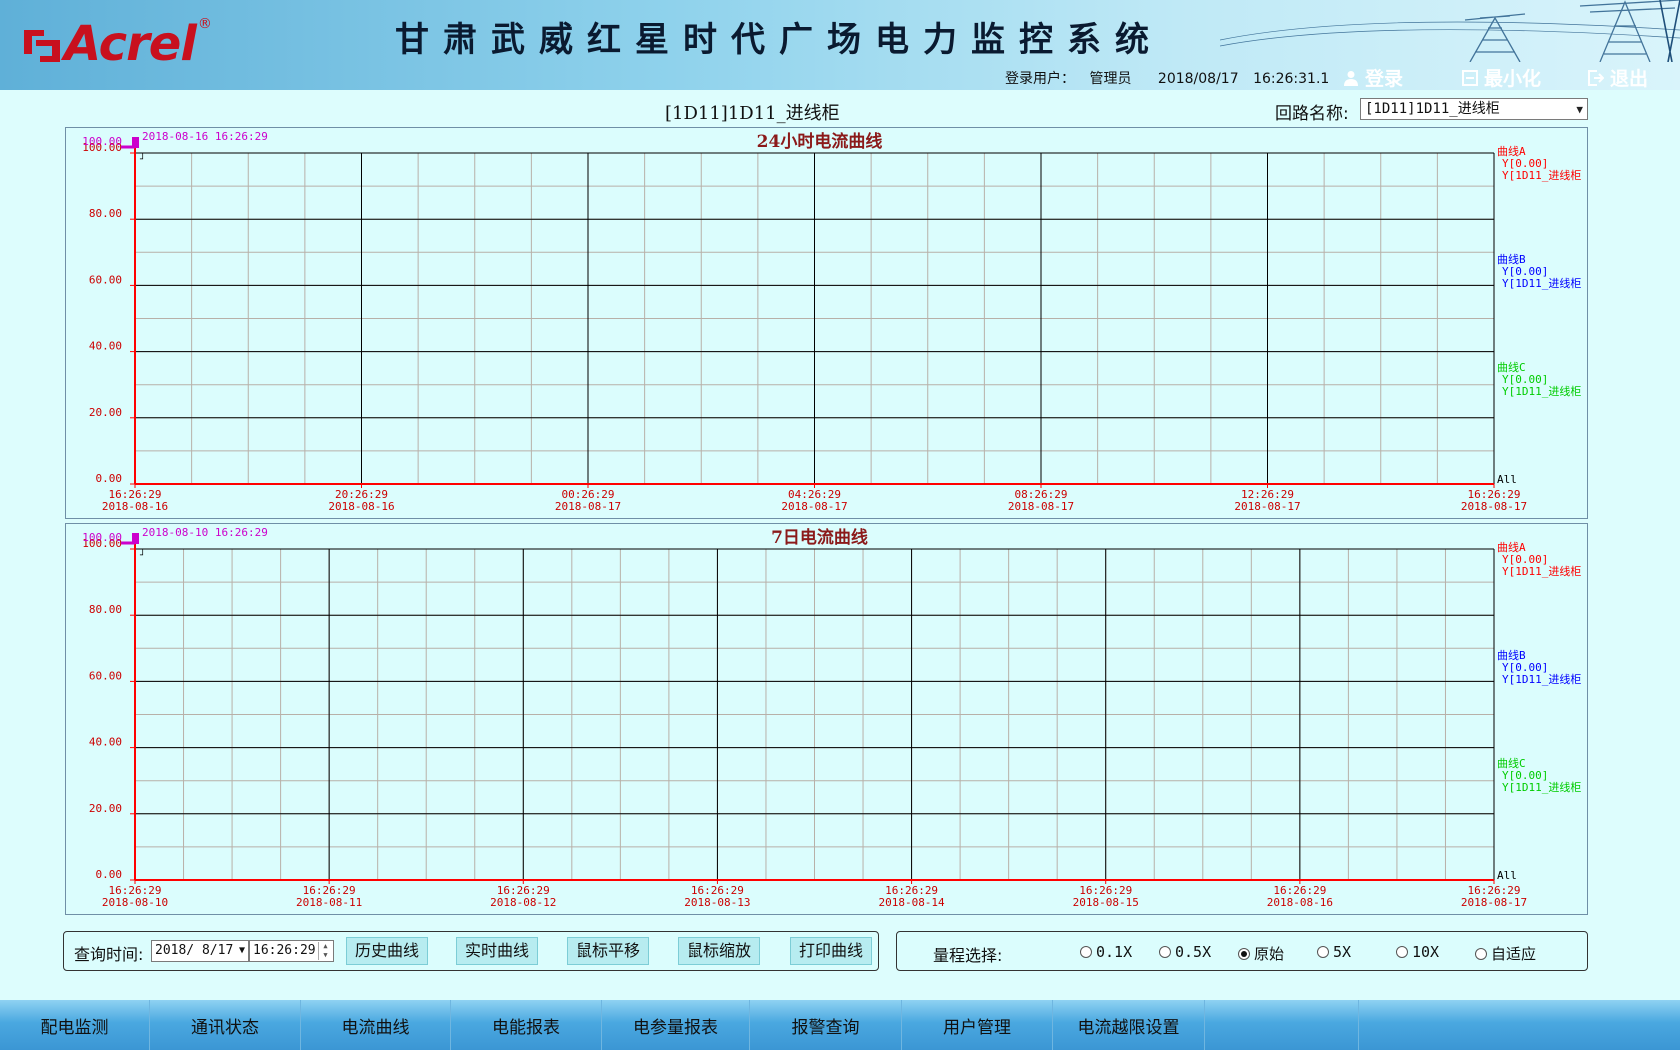  What do you see at coordinates (1312, 114) in the screenshot?
I see `circuit-select-label: 回路名称:` at bounding box center [1312, 114].